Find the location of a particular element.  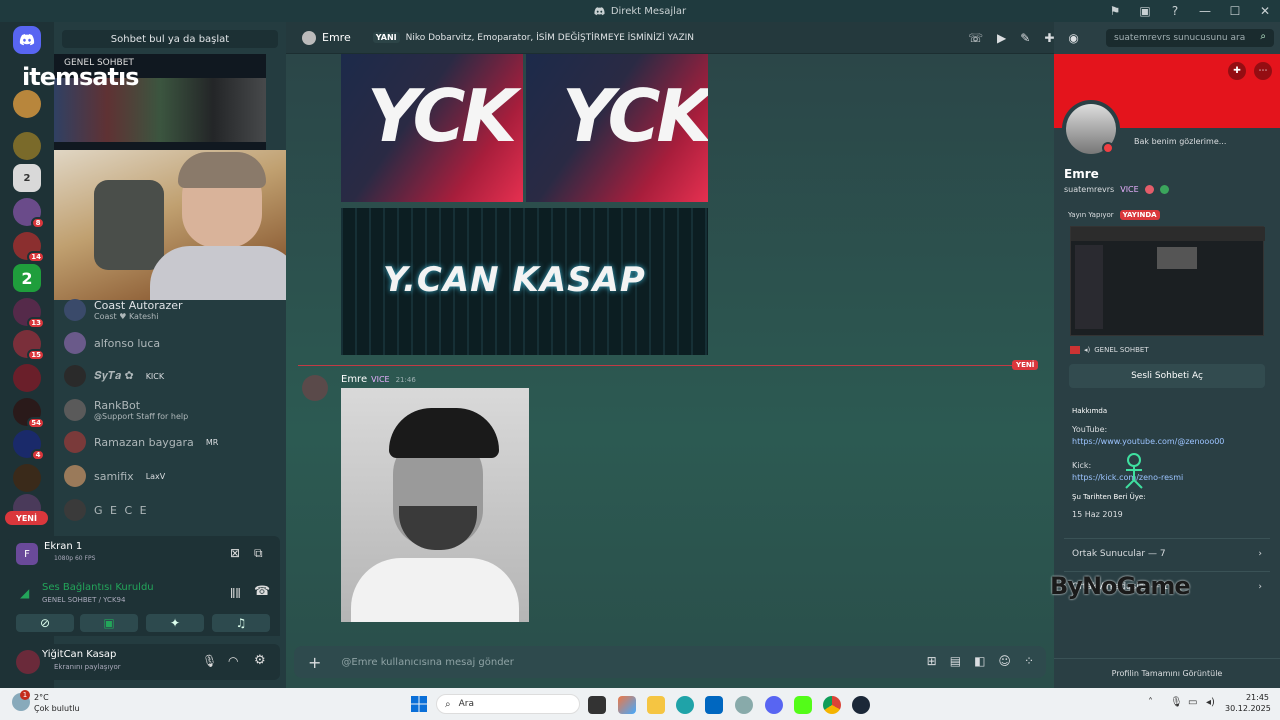

copilot-icon is located at coordinates (627, 705).